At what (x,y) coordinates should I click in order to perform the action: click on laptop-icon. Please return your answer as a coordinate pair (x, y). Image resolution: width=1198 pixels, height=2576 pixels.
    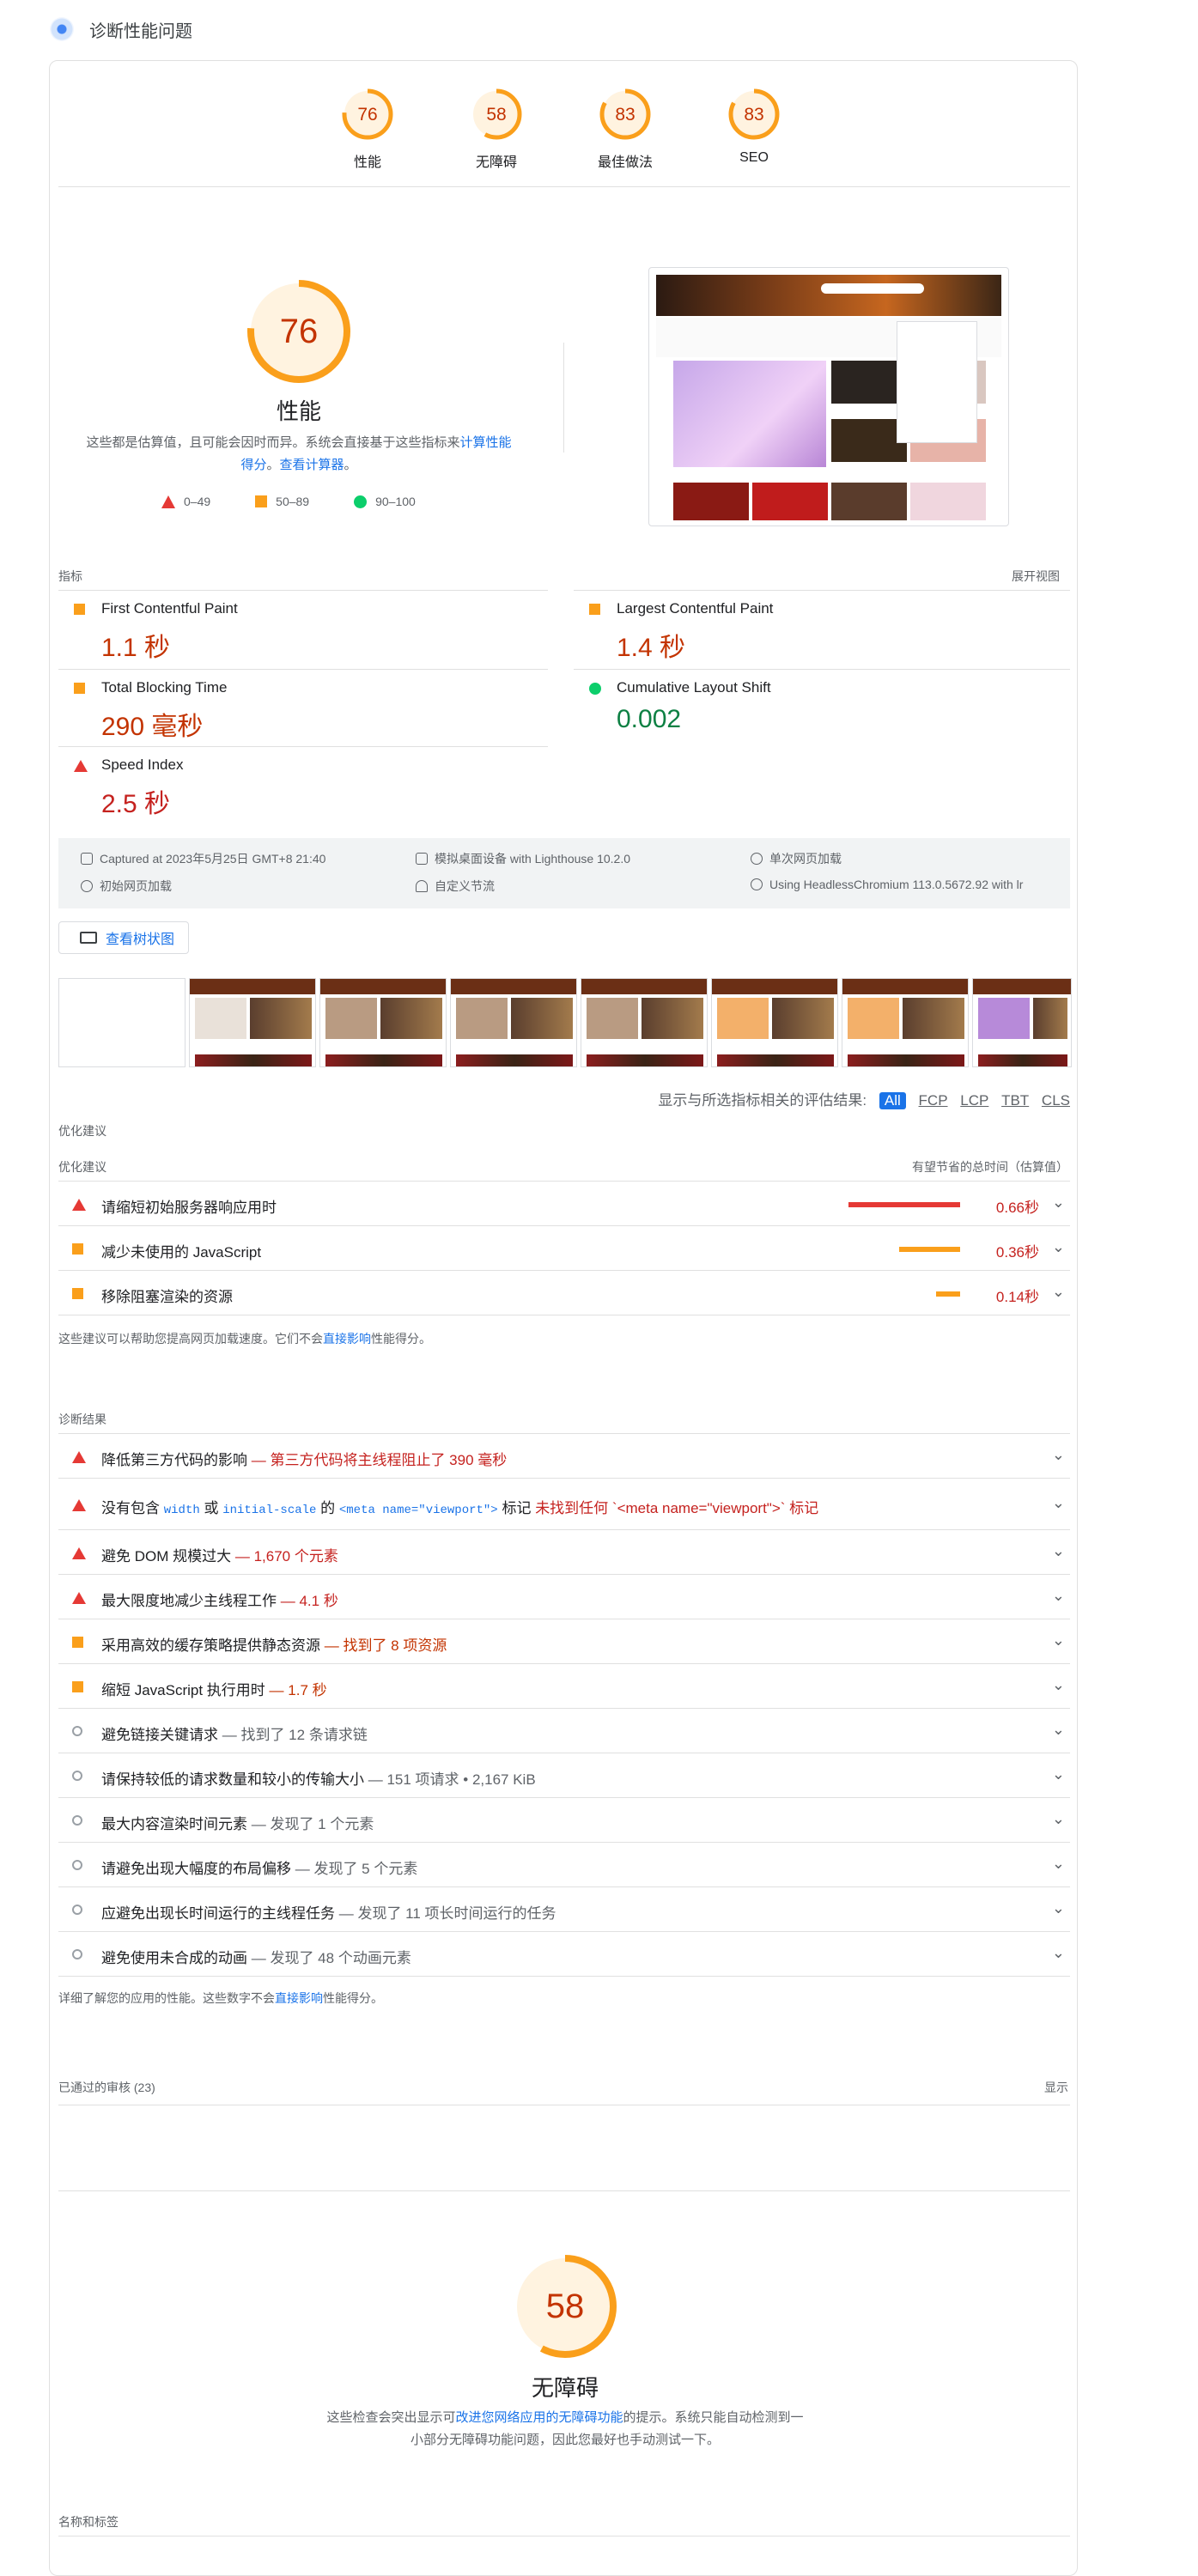
    Looking at the image, I should click on (422, 859).